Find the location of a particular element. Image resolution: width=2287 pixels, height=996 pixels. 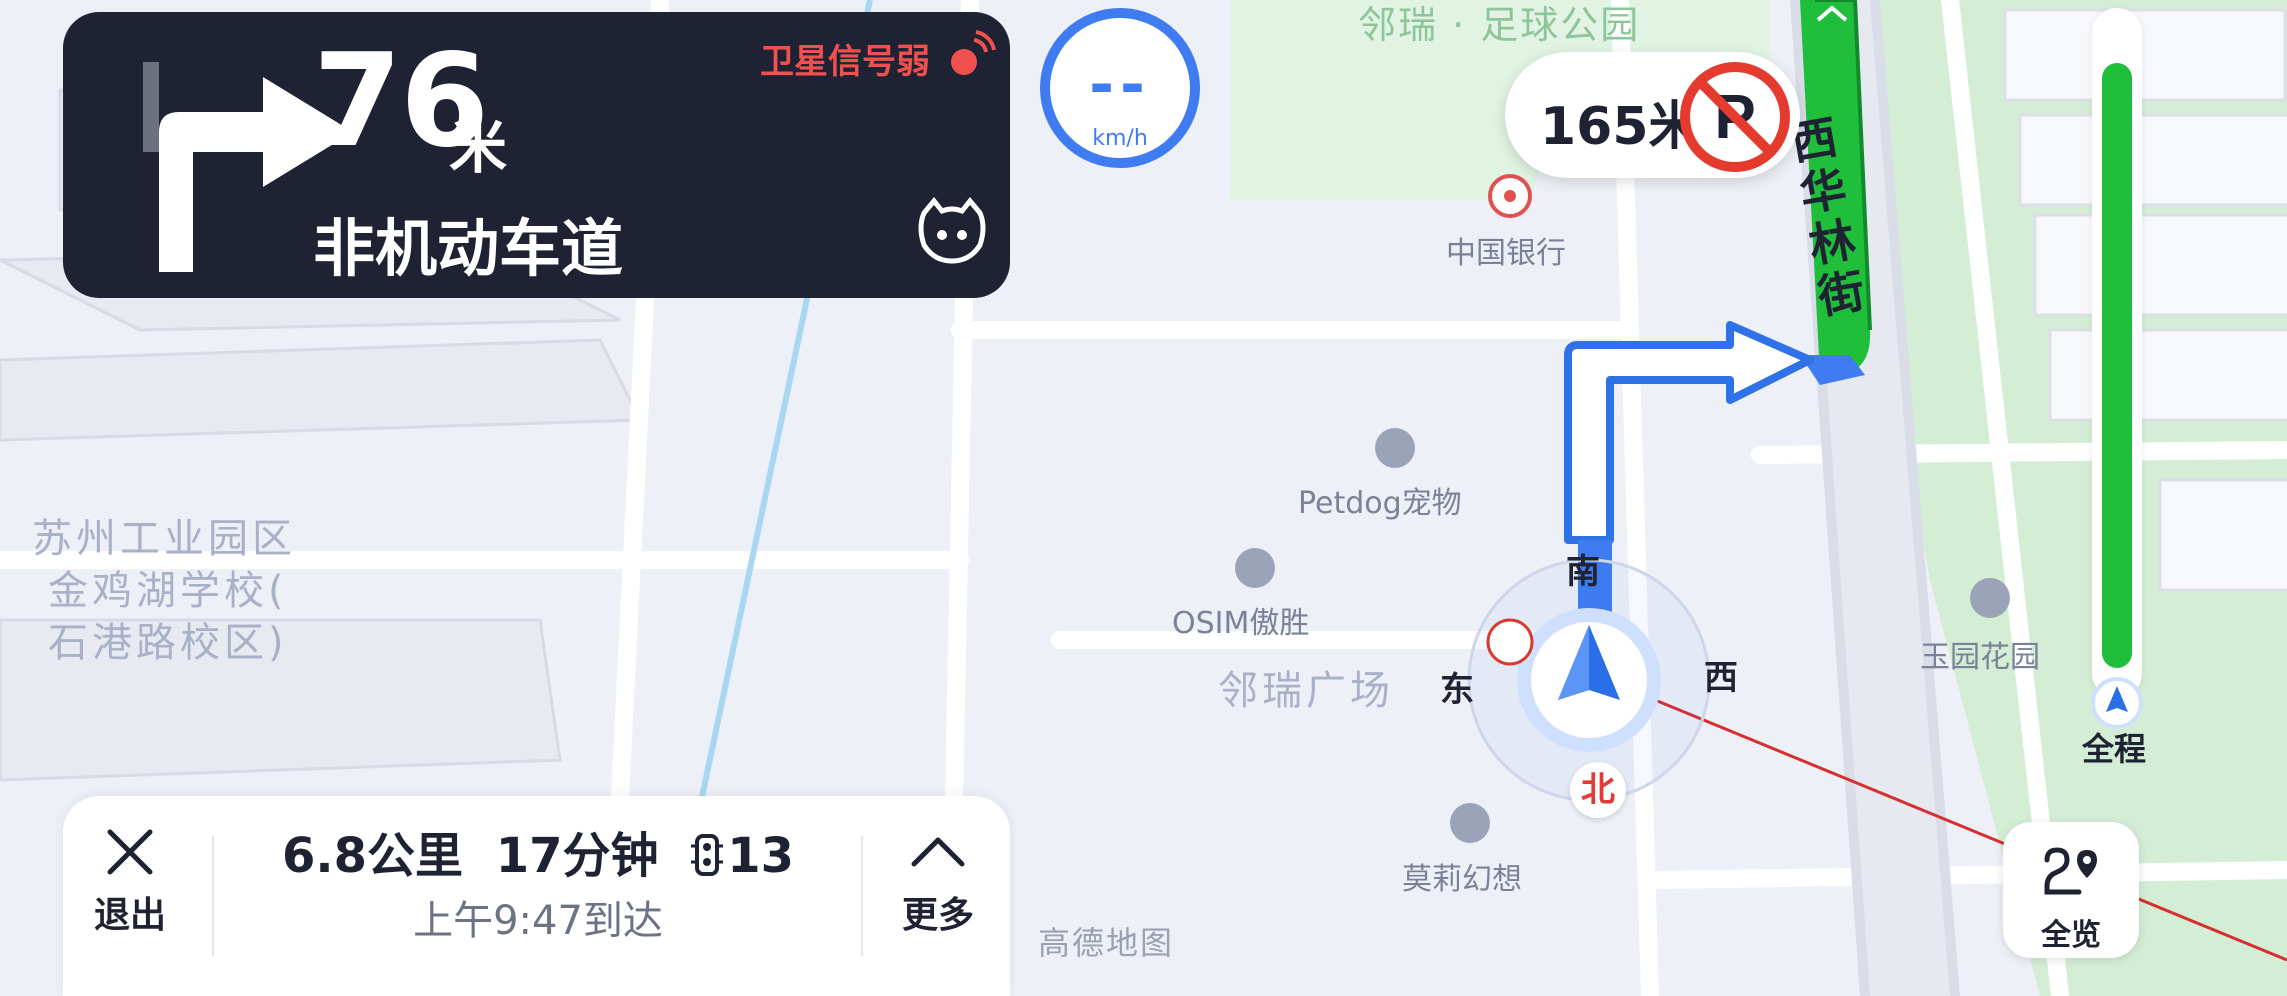

speed-unit: km/h is located at coordinates (1120, 138).